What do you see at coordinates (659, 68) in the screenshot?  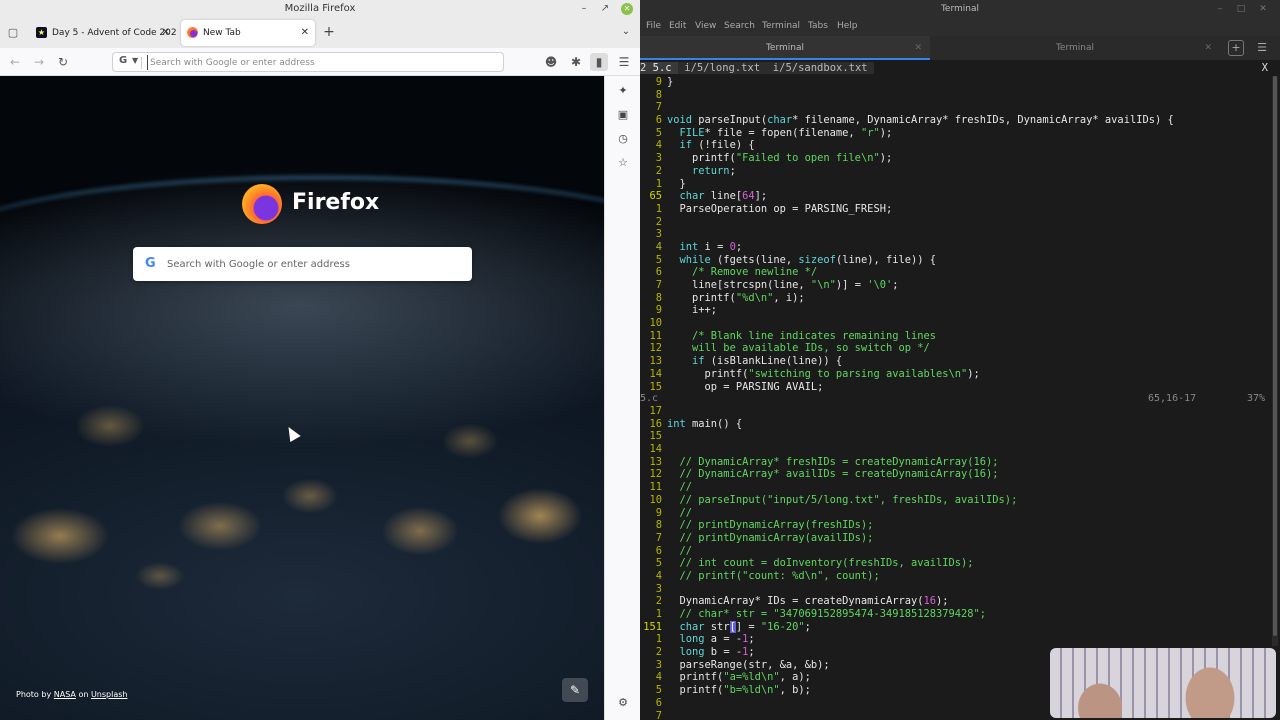 I see `vim-tab-current: 2 5.c` at bounding box center [659, 68].